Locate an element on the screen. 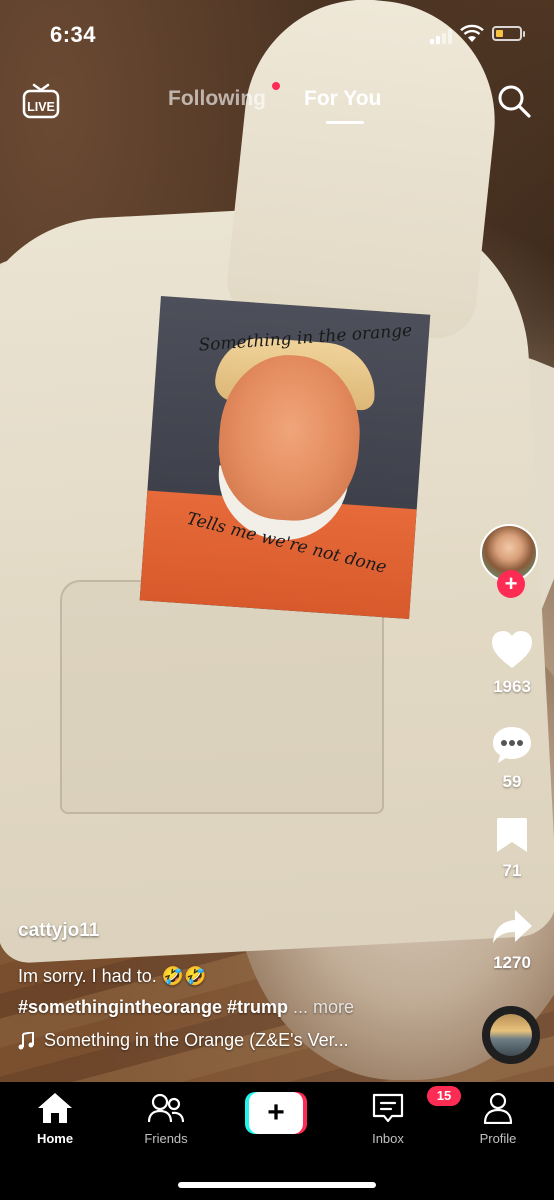 The width and height of the screenshot is (554, 1200). live-icon: LIVE is located at coordinates (41, 102).